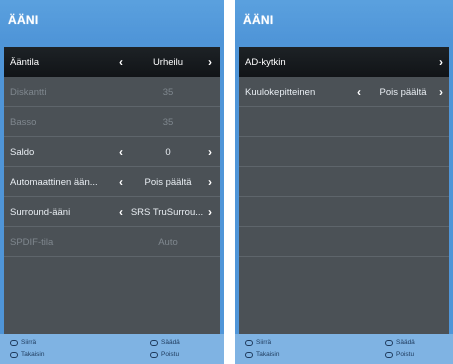  Describe the element at coordinates (23, 122) in the screenshot. I see `menu-row-label: Basso` at that location.